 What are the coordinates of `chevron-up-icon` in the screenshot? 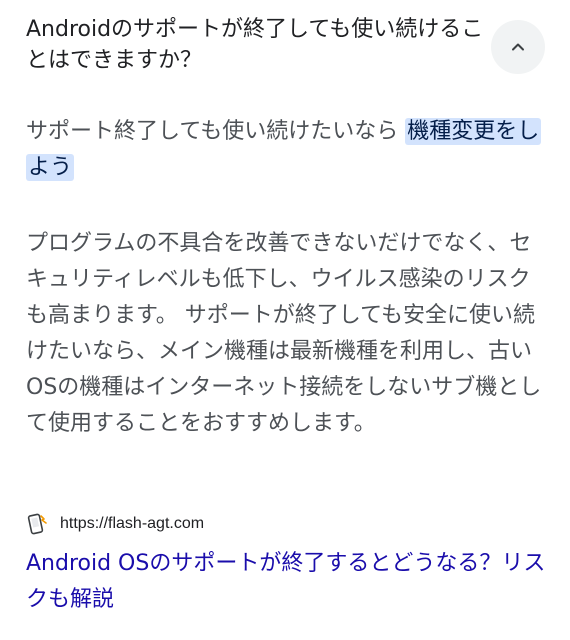 It's located at (518, 47).